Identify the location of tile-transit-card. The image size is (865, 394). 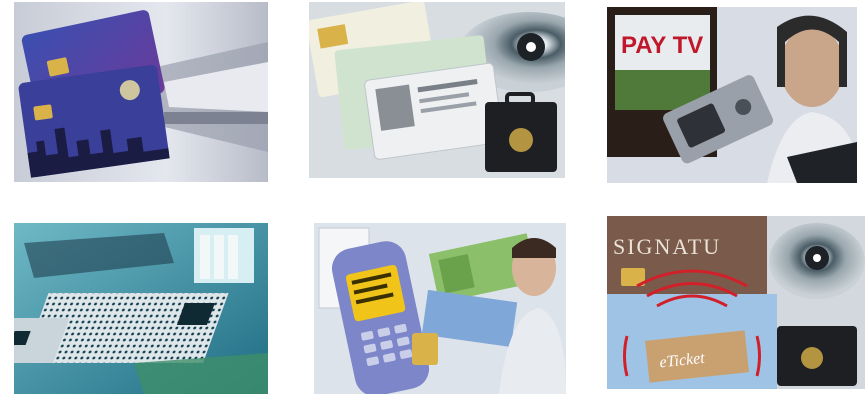
(141, 92).